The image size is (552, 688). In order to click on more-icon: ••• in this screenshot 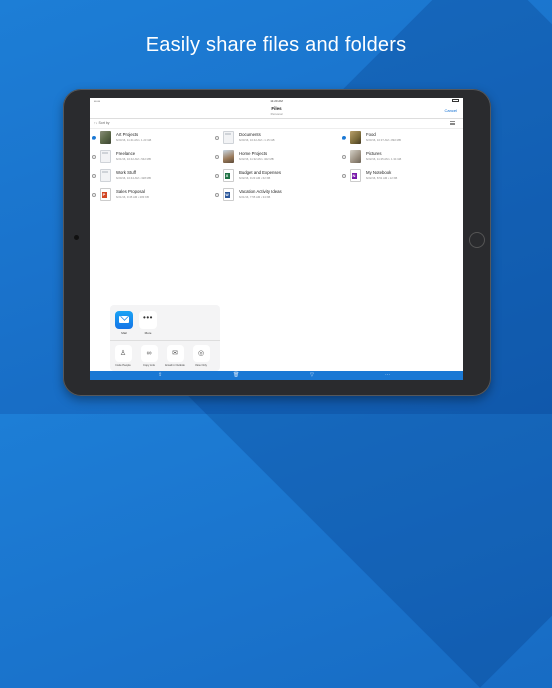, I will do `click(148, 320)`.